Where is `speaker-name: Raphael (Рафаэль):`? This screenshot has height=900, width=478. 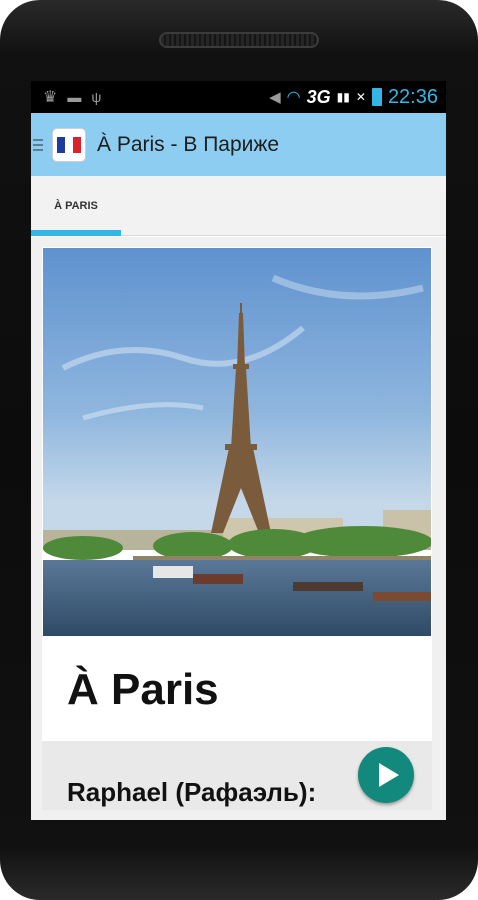 speaker-name: Raphael (Рафаэль): is located at coordinates (192, 792).